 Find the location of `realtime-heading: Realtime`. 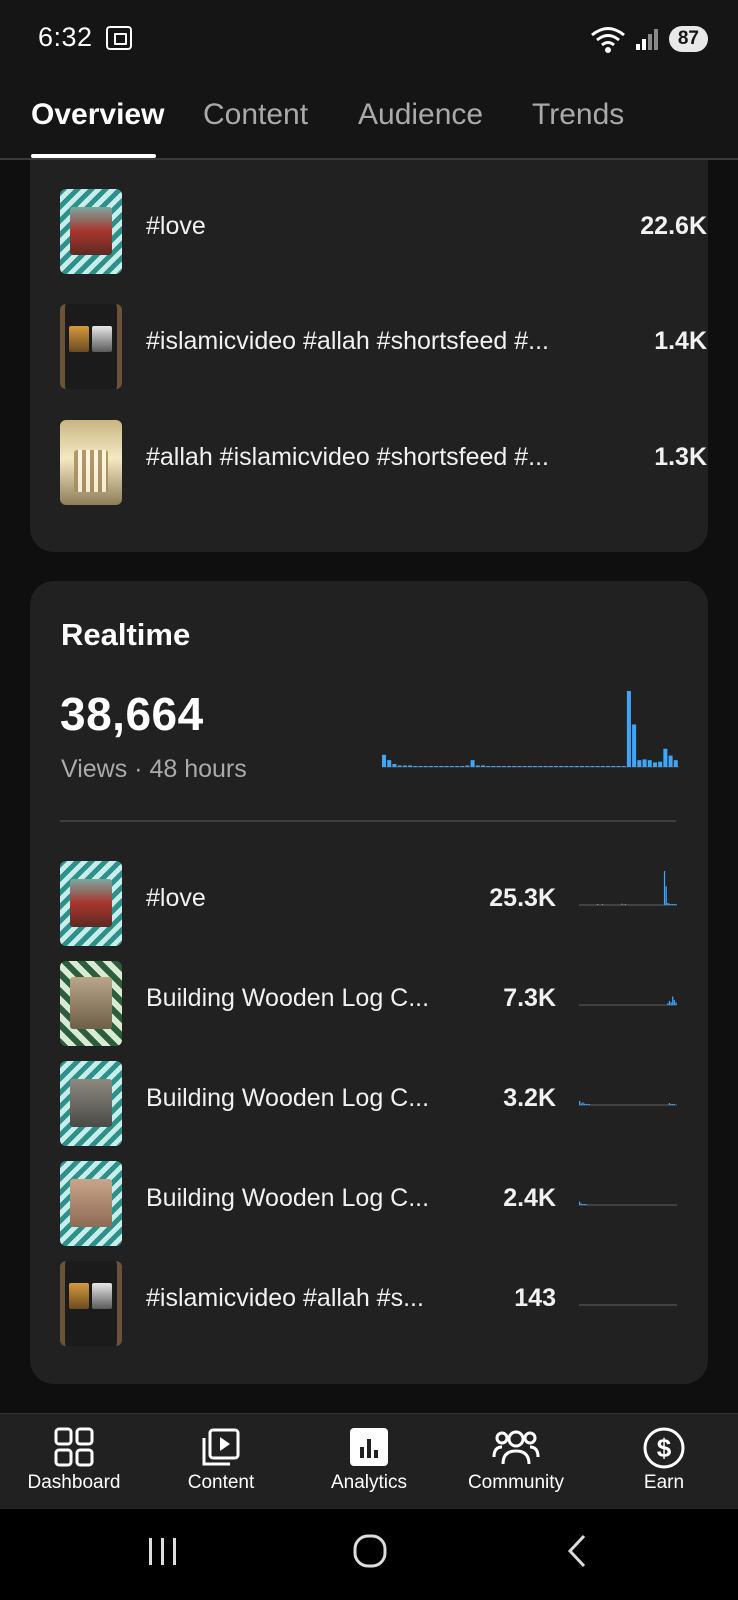

realtime-heading: Realtime is located at coordinates (126, 634).